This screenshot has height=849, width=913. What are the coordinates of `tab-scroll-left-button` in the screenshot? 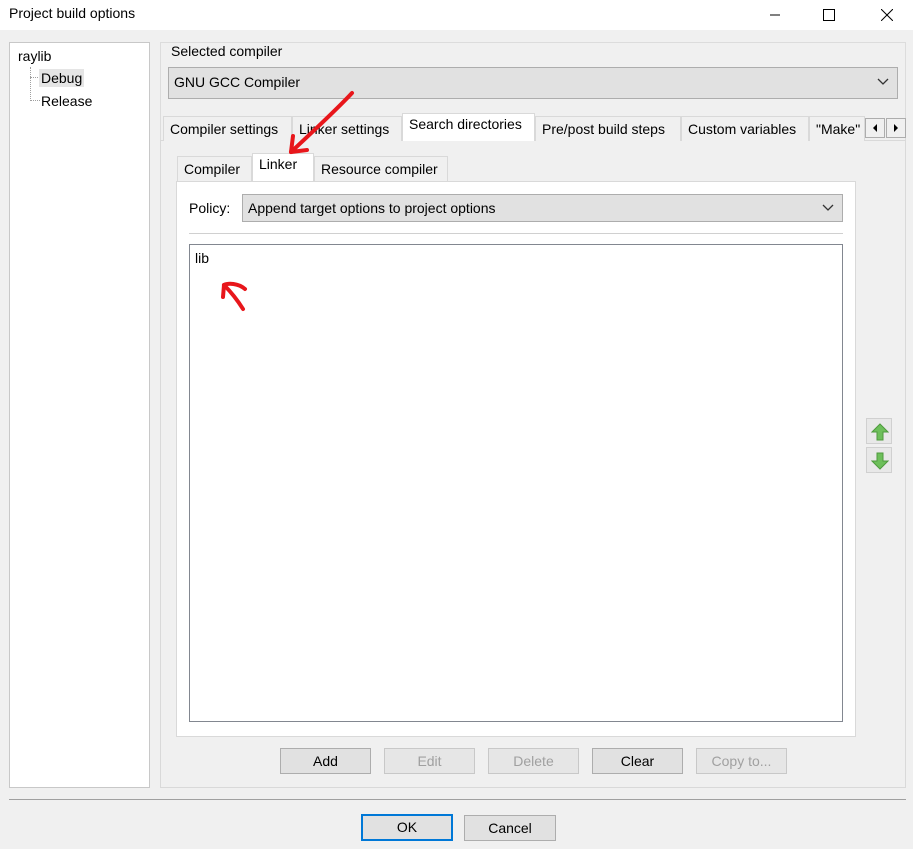 It's located at (875, 128).